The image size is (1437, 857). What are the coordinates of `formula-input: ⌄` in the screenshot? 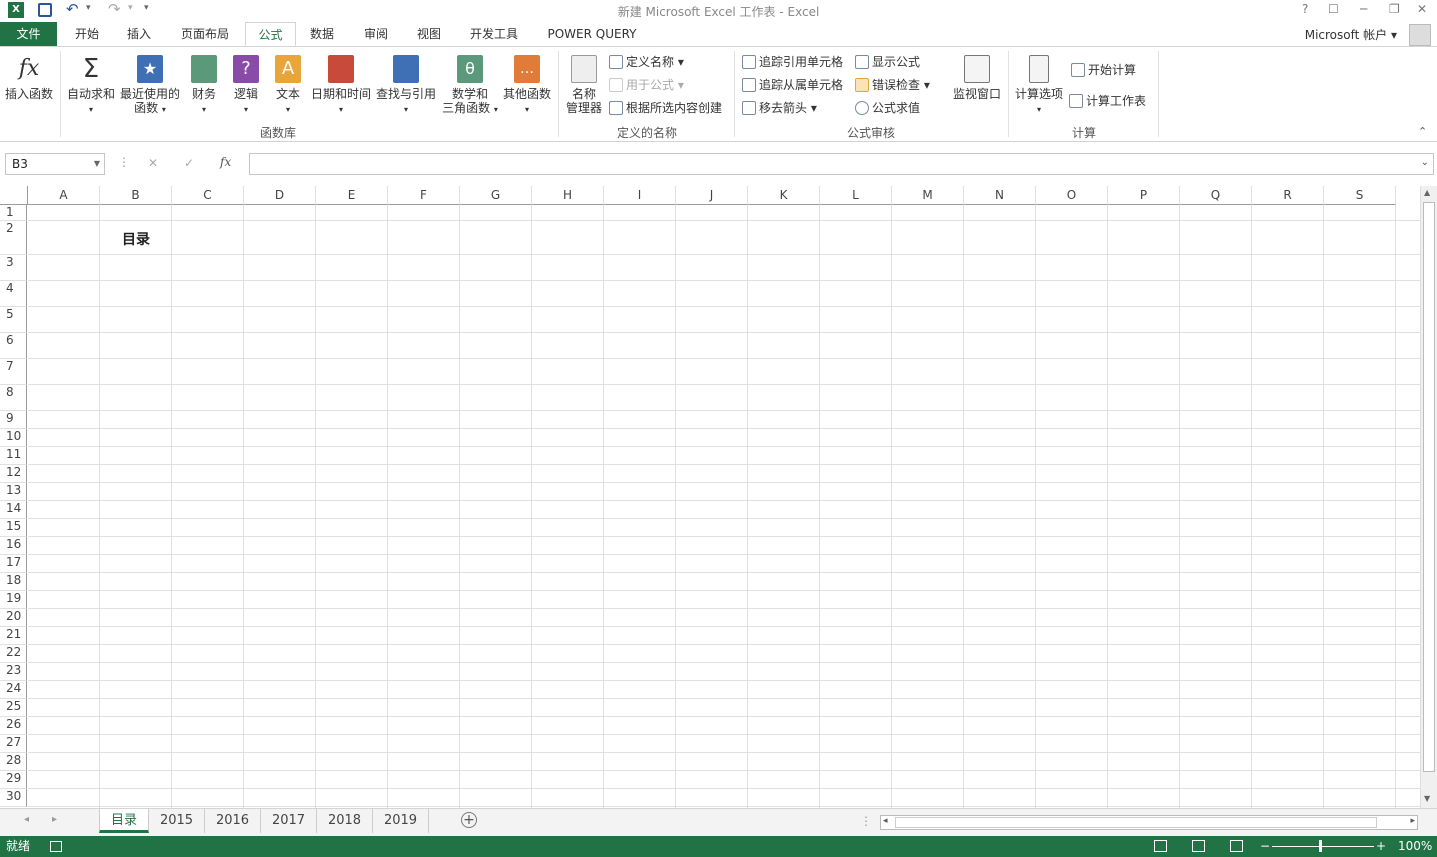 It's located at (841, 164).